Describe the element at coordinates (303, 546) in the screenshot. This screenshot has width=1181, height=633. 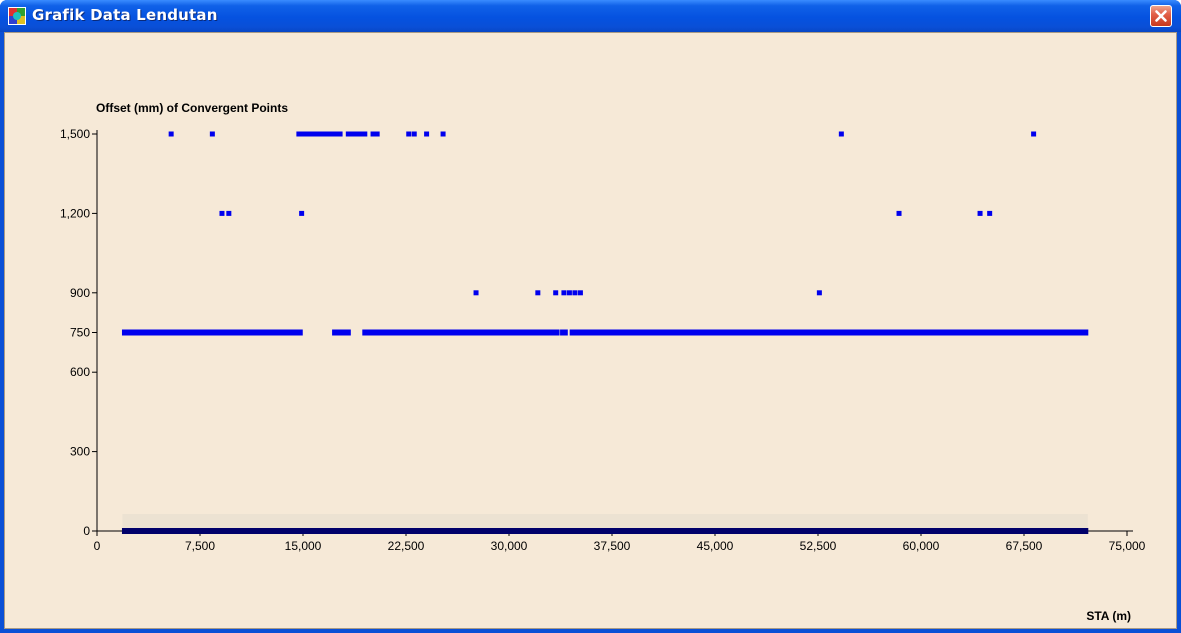
I see `x-tick-label: 15,000` at that location.